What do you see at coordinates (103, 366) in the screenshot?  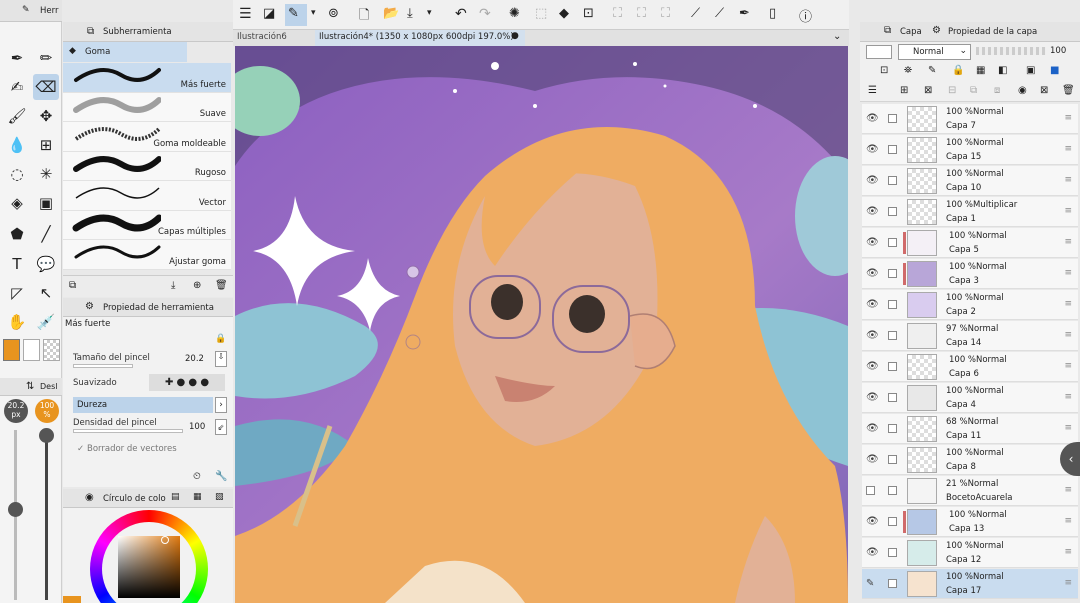 I see `brush-size-slider` at bounding box center [103, 366].